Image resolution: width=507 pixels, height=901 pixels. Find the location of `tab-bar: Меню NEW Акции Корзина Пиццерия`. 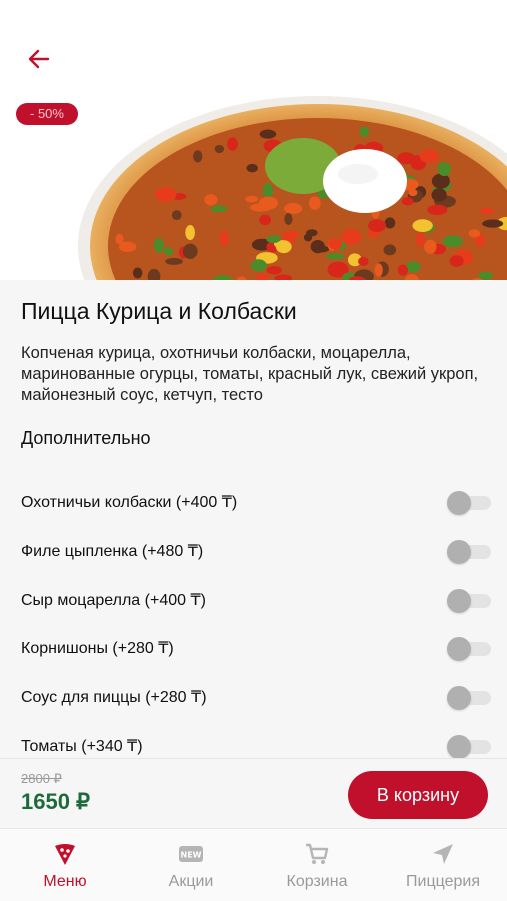

tab-bar: Меню NEW Акции Корзина Пиццерия is located at coordinates (253, 864).